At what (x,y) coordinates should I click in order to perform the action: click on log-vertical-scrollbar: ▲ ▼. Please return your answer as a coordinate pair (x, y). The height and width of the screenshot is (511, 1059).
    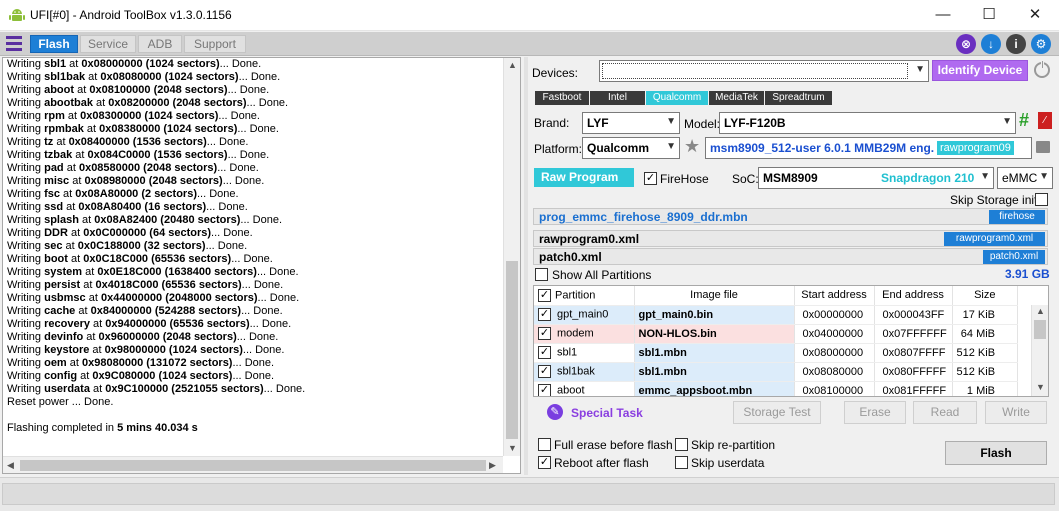
    Looking at the image, I should click on (511, 257).